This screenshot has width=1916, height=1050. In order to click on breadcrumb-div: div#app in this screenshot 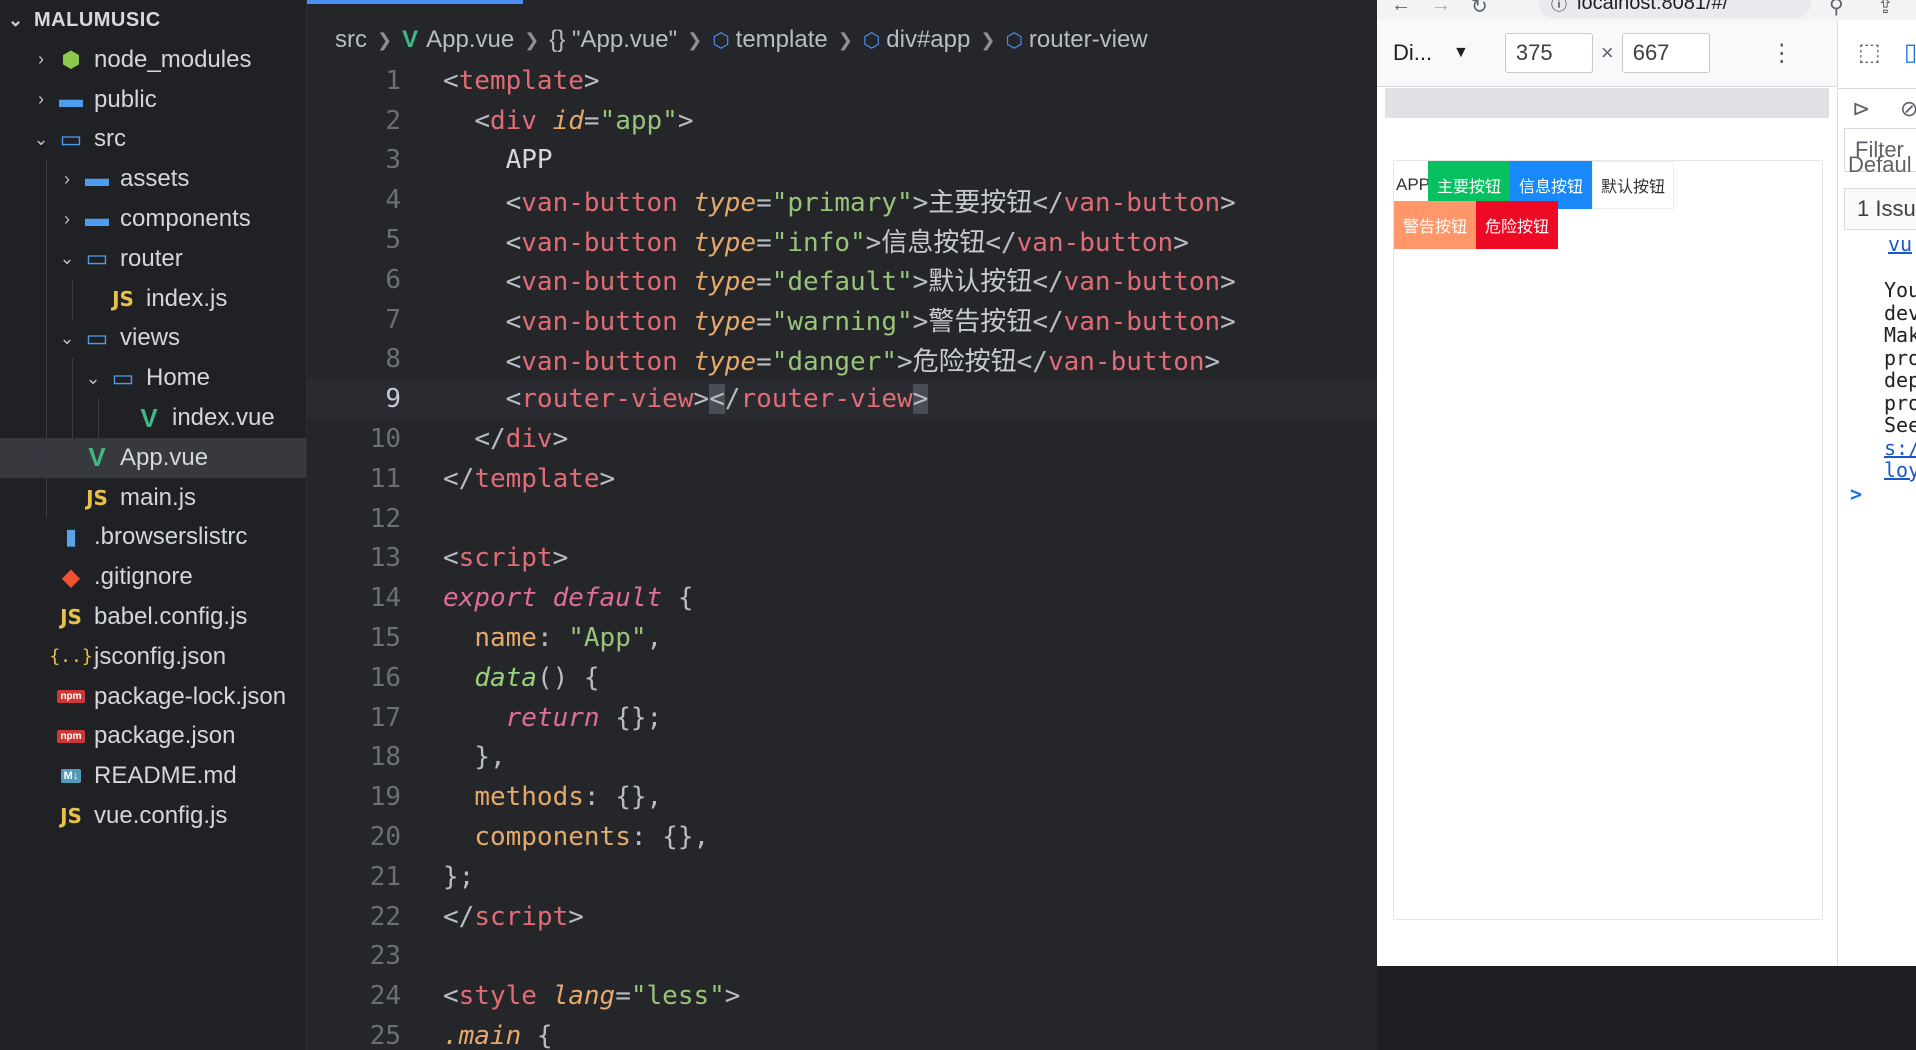, I will do `click(928, 40)`.